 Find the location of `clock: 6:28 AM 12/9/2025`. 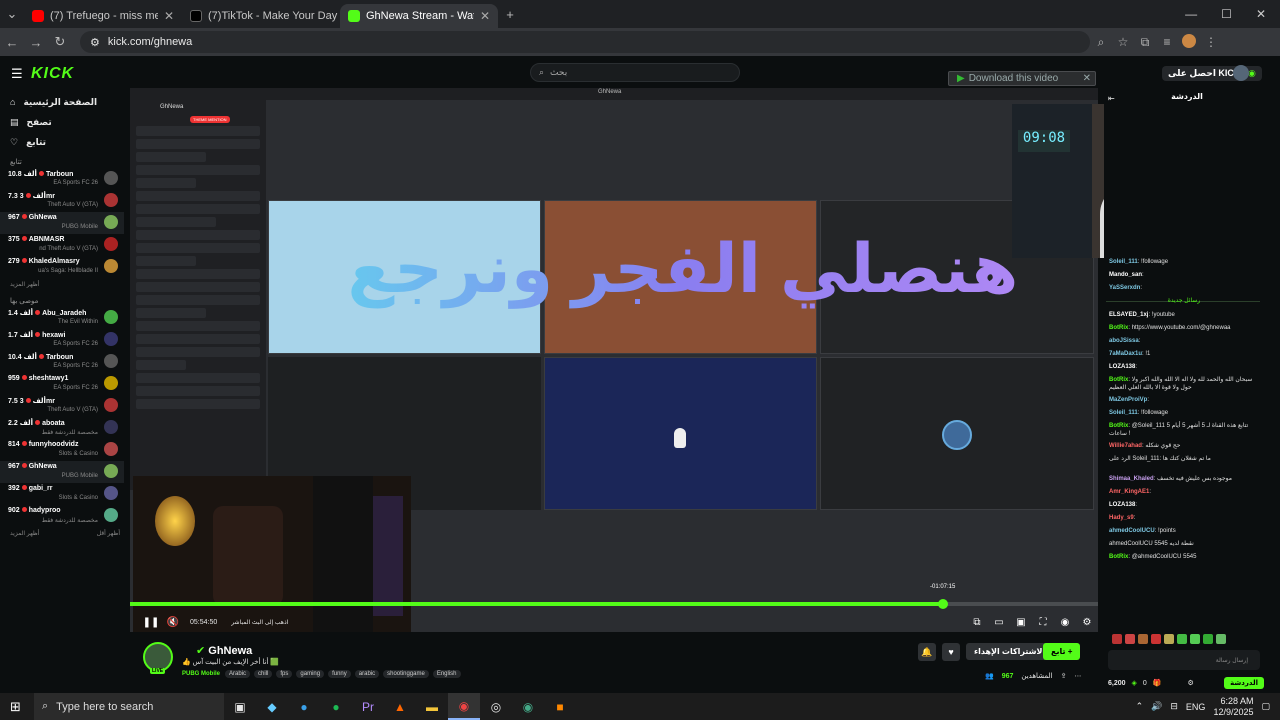

clock: 6:28 AM 12/9/2025 is located at coordinates (1233, 707).